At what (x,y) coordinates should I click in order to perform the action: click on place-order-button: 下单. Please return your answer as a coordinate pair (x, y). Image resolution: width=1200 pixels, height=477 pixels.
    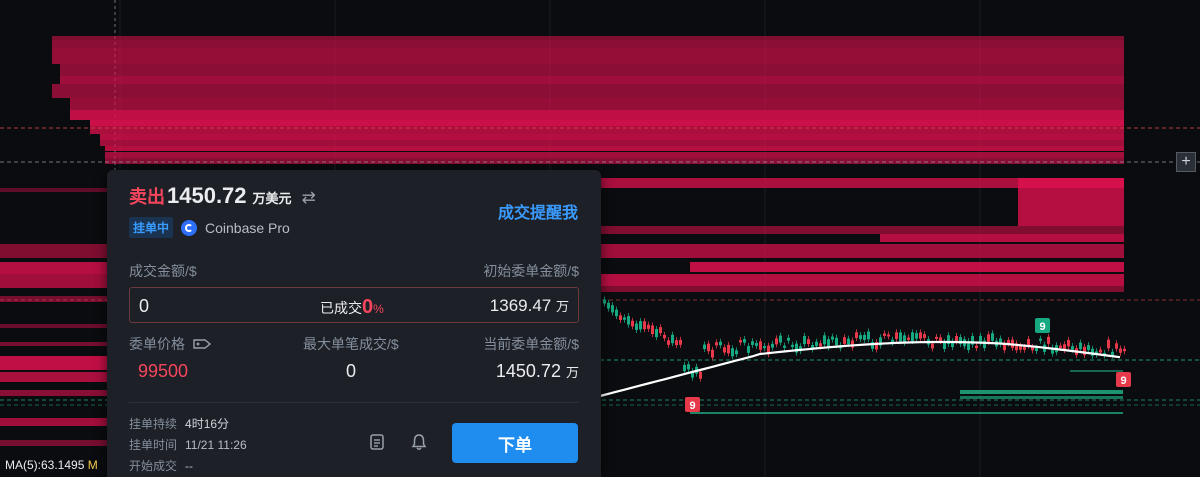
    Looking at the image, I should click on (515, 443).